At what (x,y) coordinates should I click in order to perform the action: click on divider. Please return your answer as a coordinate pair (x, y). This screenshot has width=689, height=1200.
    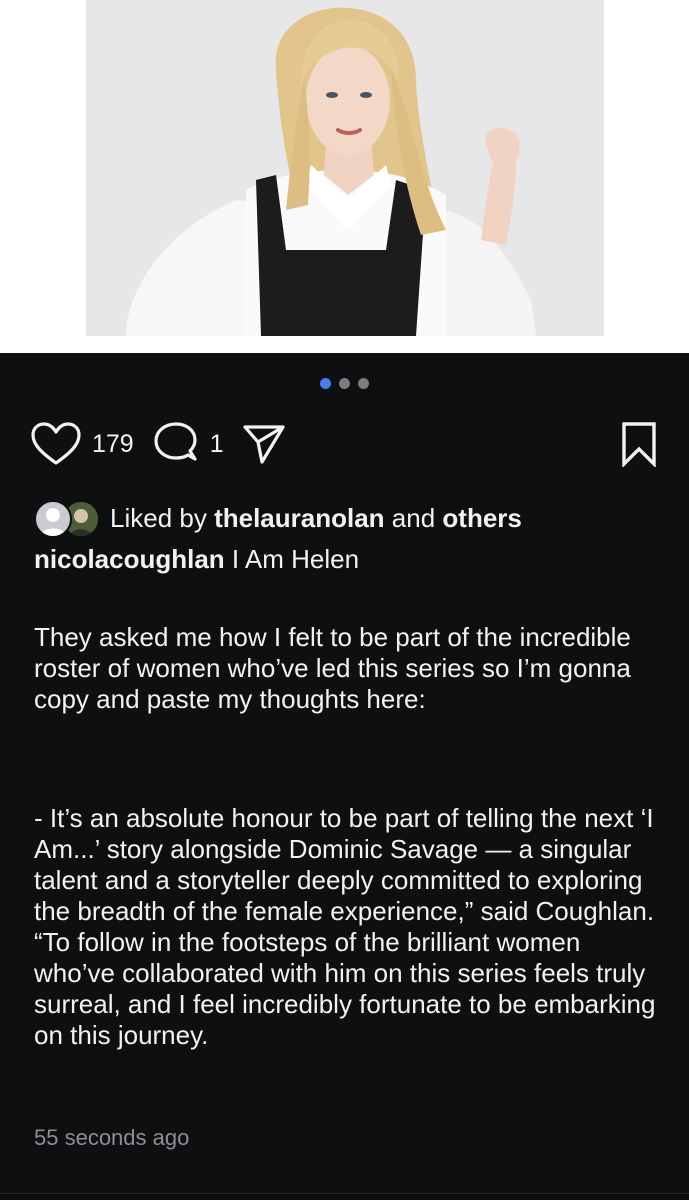
    Looking at the image, I should click on (344, 1193).